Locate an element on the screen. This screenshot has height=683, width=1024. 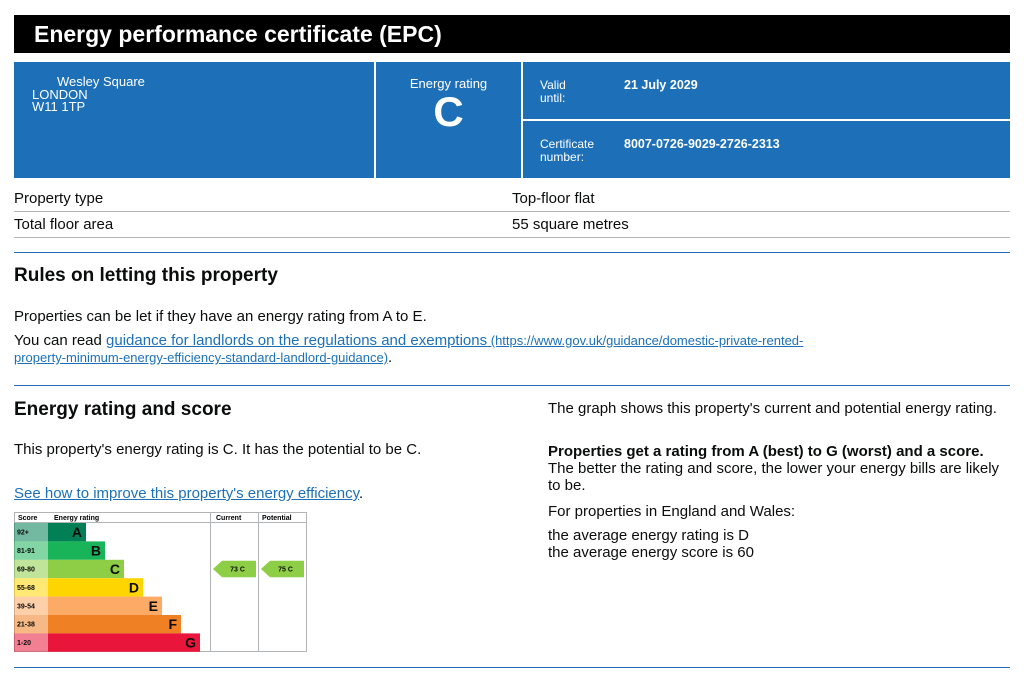
rating-letter-A: A is located at coordinates (77, 532).